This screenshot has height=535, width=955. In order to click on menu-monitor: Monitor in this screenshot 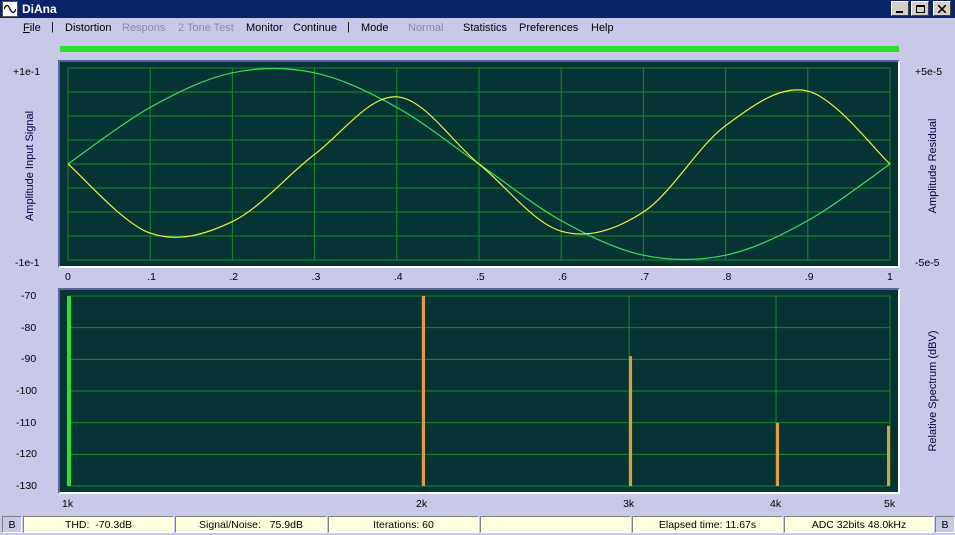, I will do `click(264, 28)`.